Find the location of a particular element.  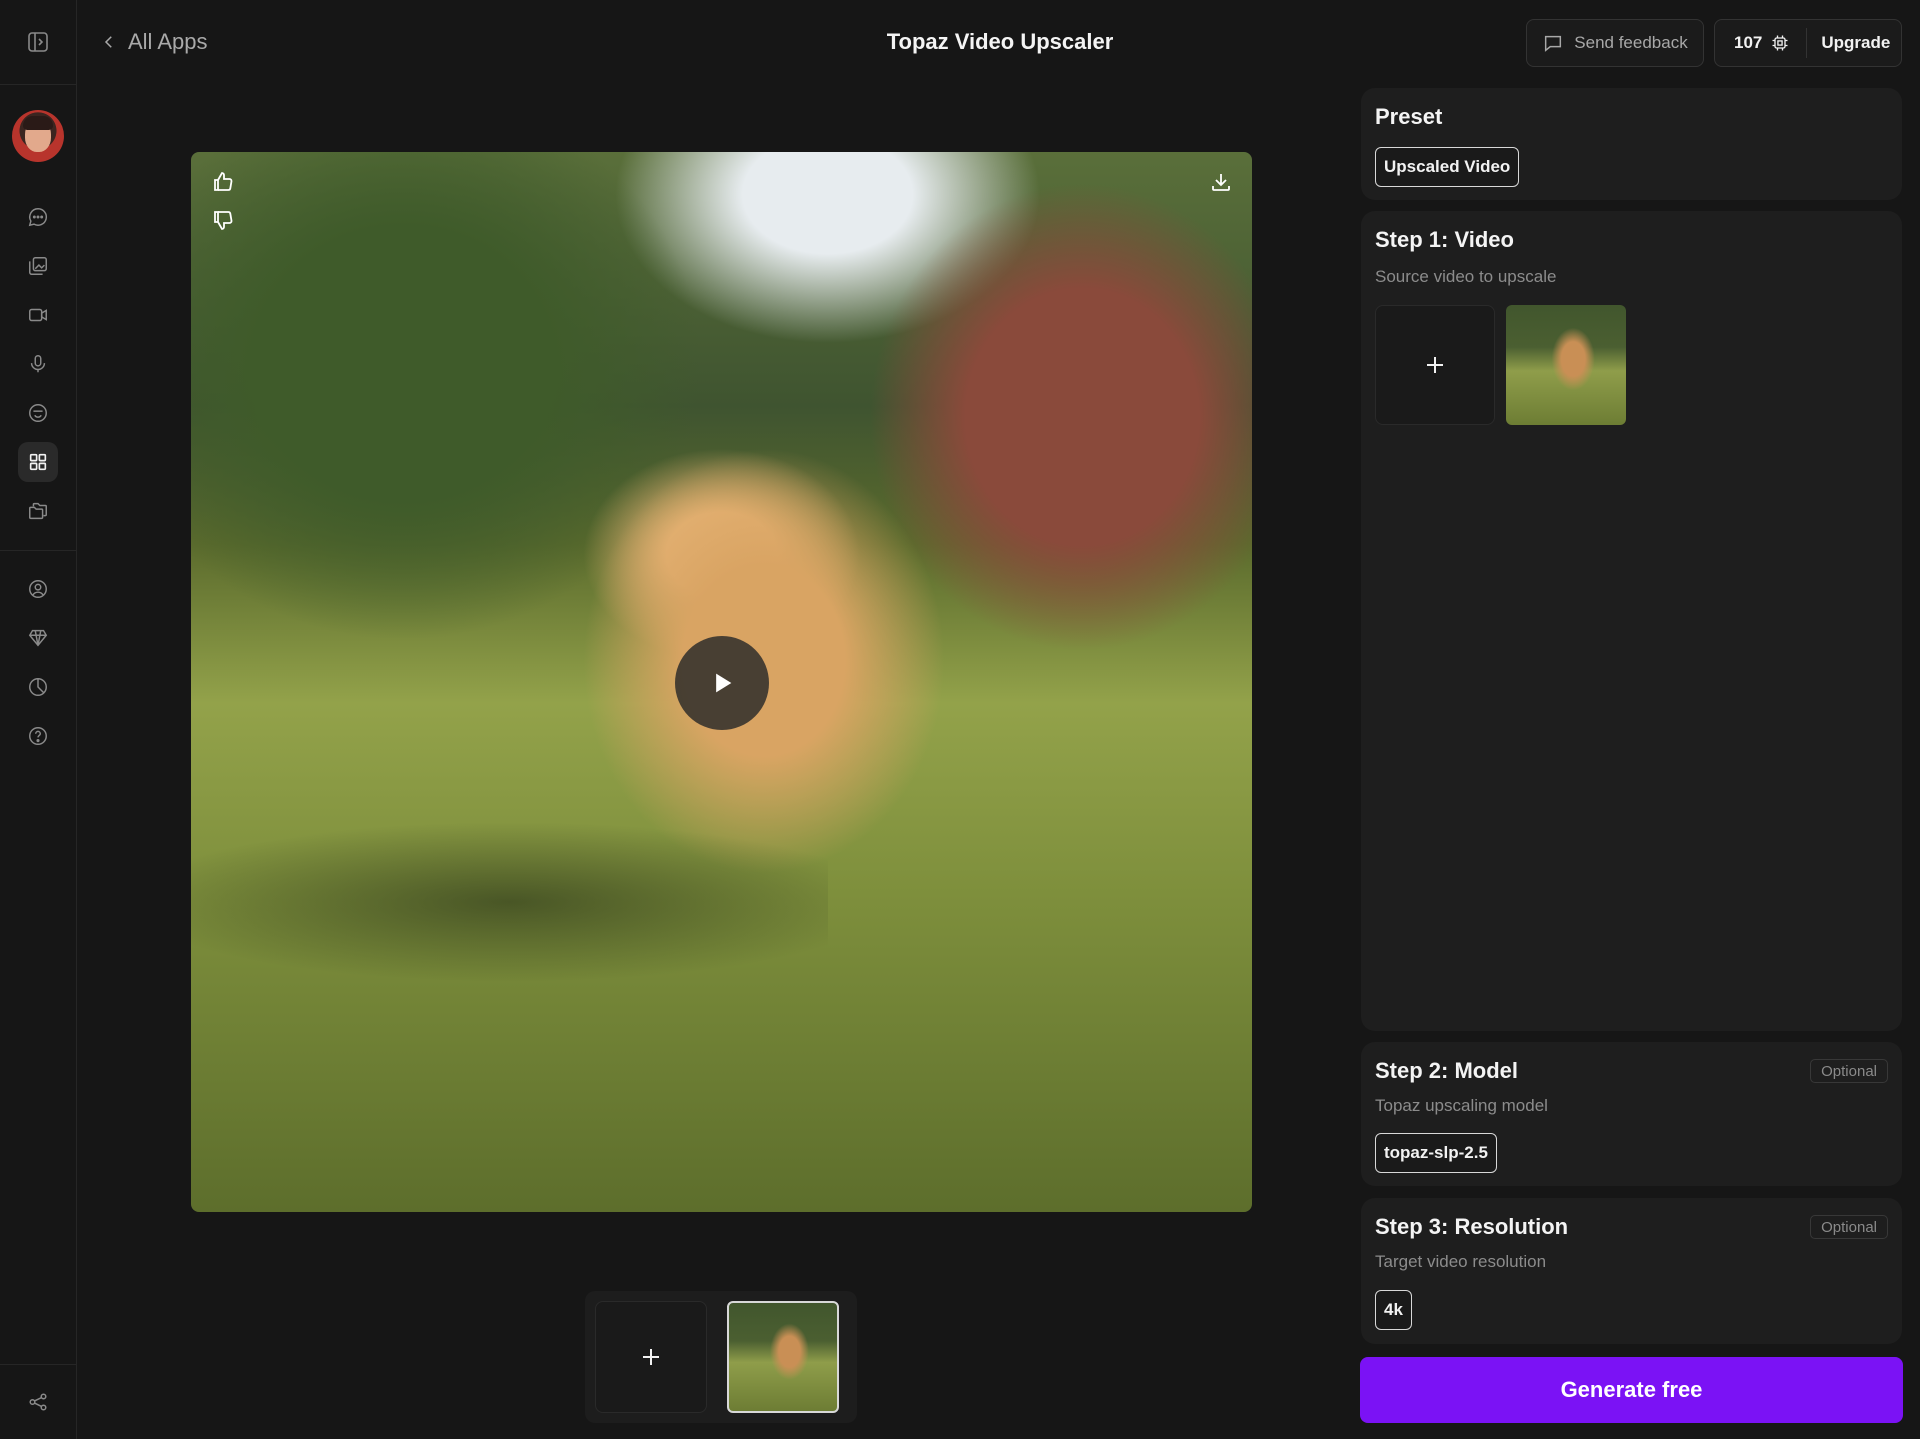

credits-count: 107 is located at coordinates (1761, 43).